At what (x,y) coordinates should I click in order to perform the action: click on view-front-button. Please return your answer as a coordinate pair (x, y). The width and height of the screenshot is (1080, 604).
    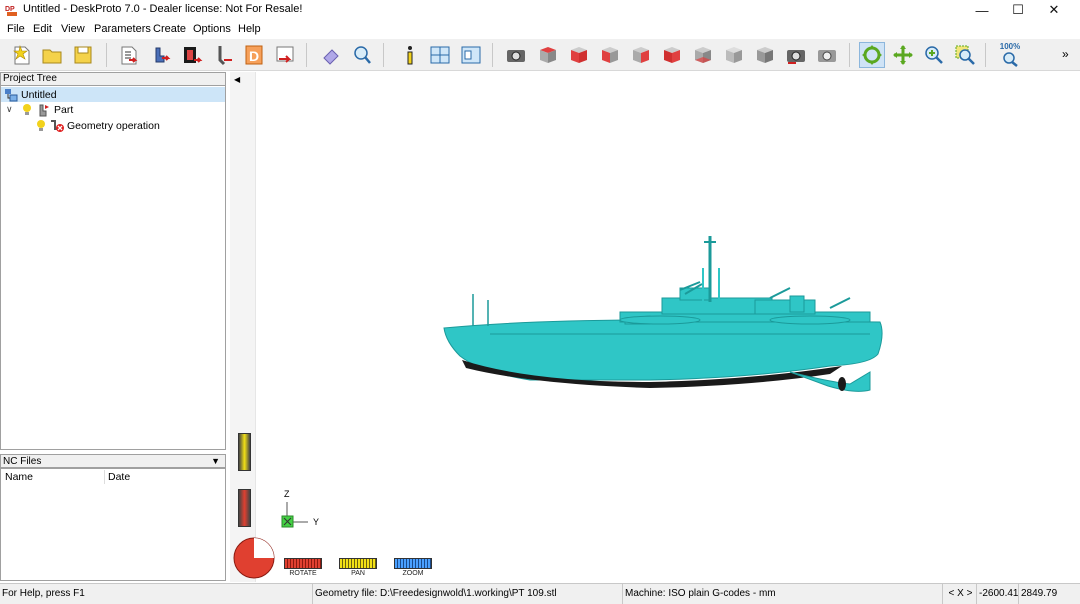
    Looking at the image, I should click on (579, 55).